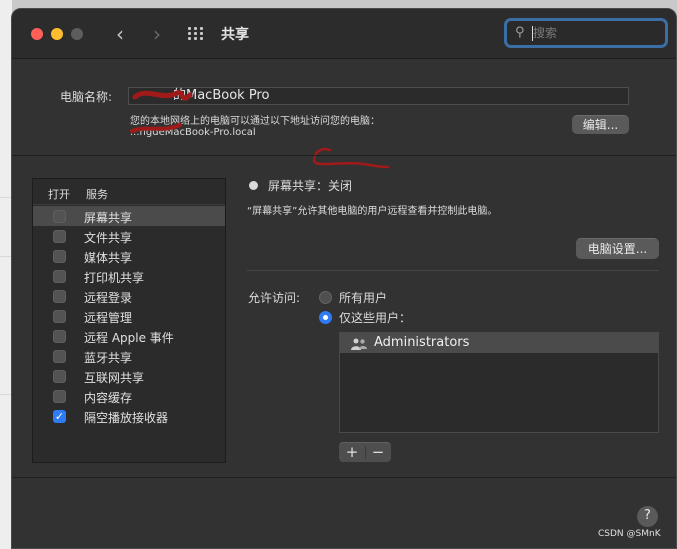 The height and width of the screenshot is (549, 677). Describe the element at coordinates (197, 34) in the screenshot. I see `show-all-grid-icon` at that location.